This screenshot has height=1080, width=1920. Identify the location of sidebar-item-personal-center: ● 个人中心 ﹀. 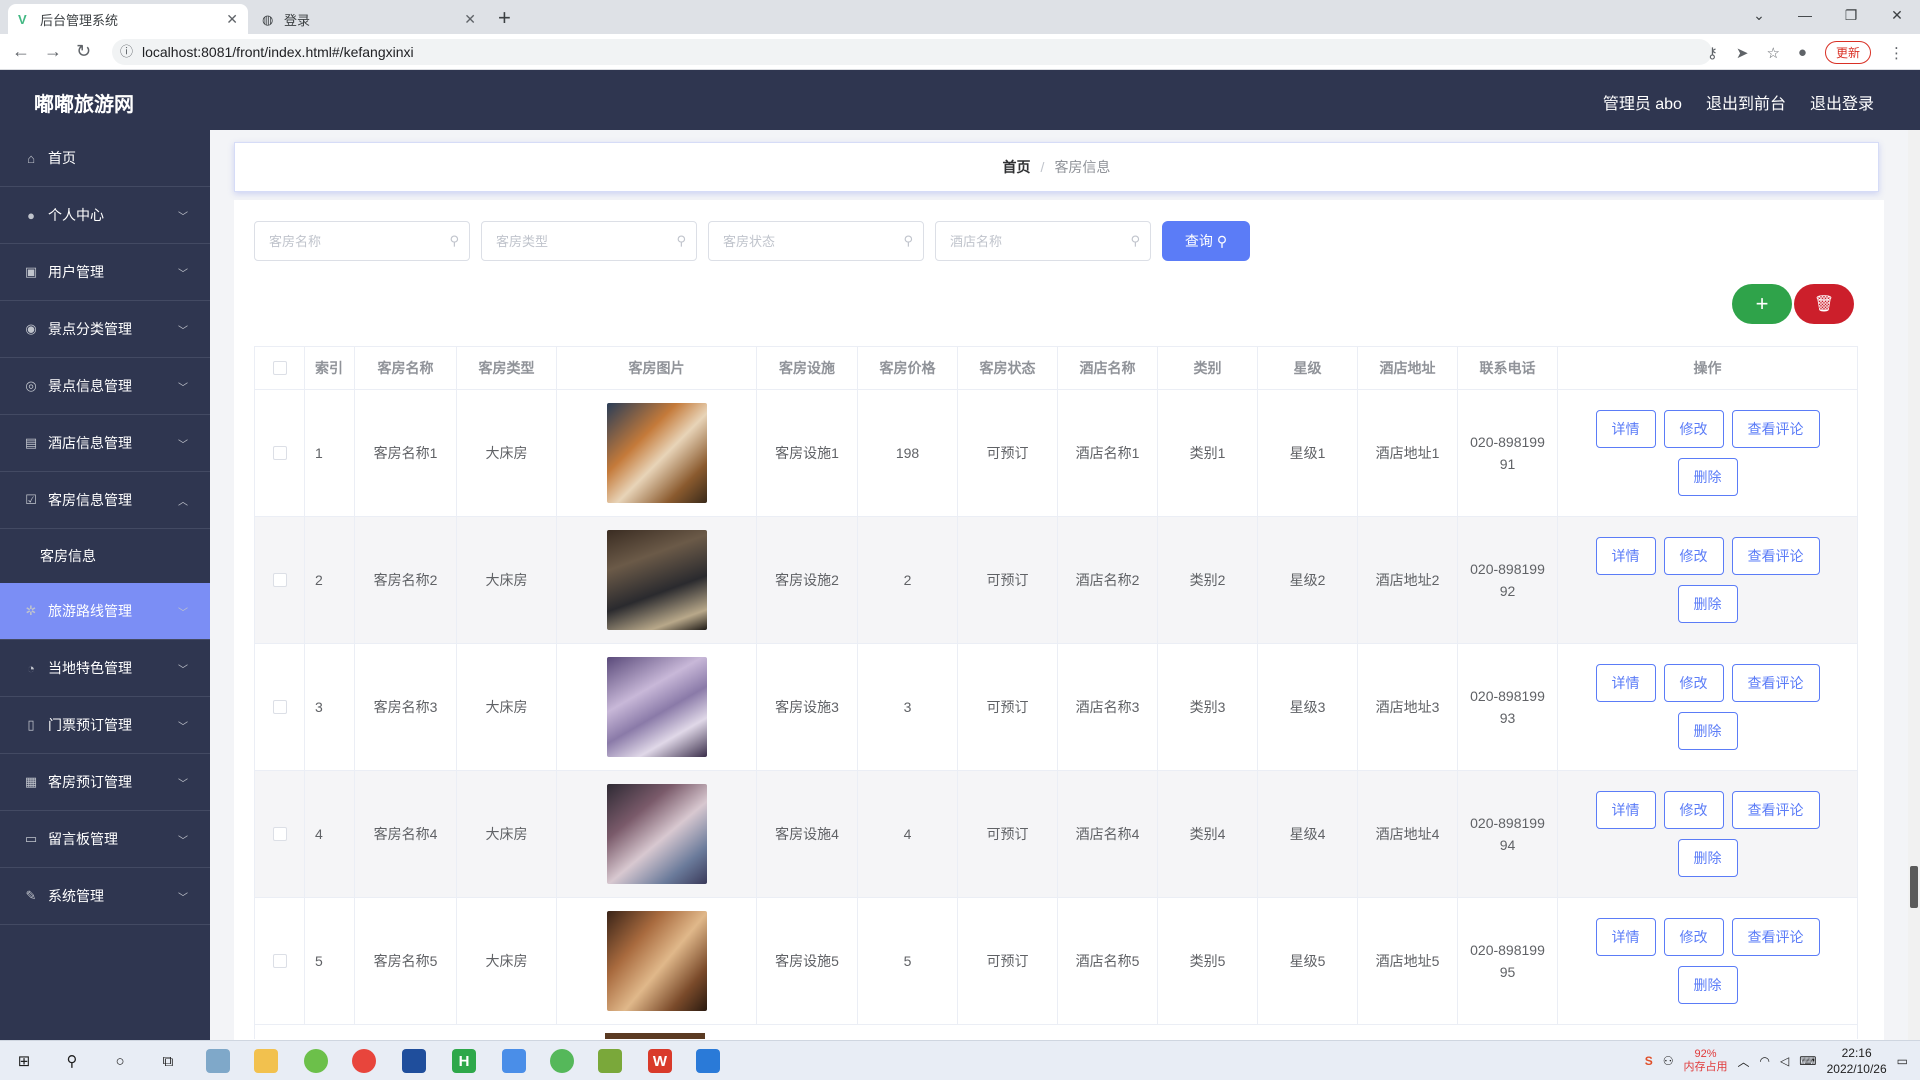
(105, 215).